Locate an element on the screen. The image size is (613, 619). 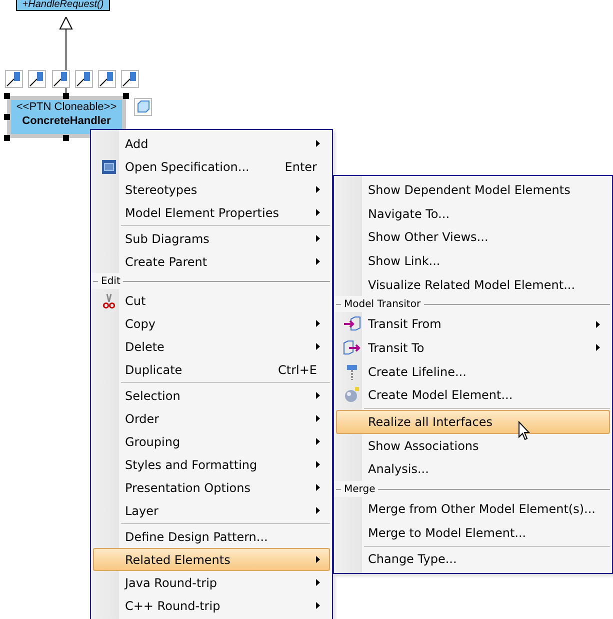
menu-item: Cut is located at coordinates (211, 300).